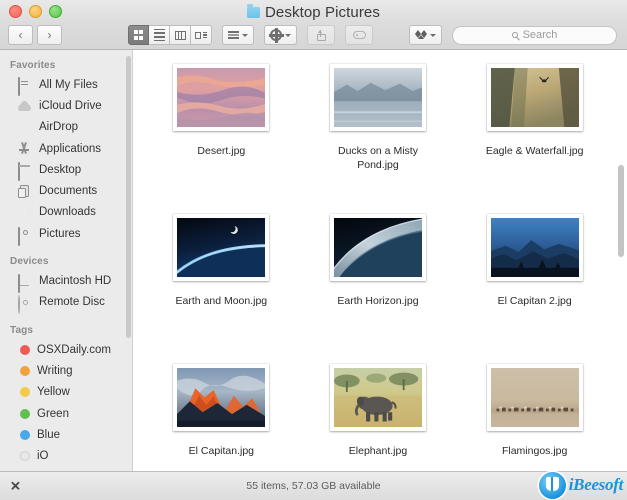 This screenshot has height=500, width=627. I want to click on sidebar-item-tag-osxdaily: OSXDaily.com, so click(66, 349).